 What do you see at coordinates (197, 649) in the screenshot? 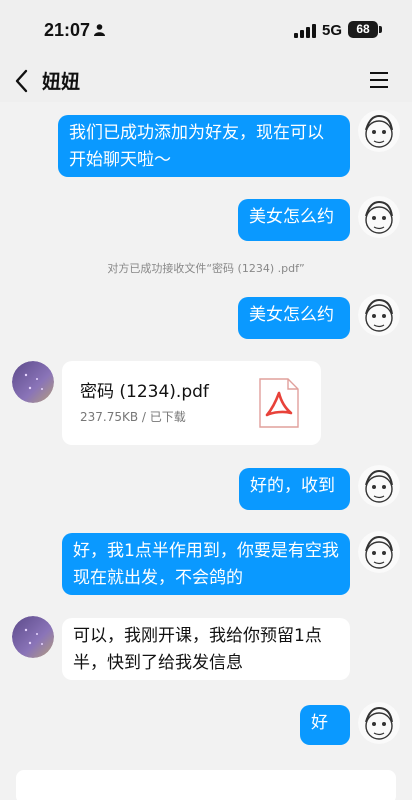
I see `message-text: 可以，我刚开课，我给你预留1点半，快到了给我发信息` at bounding box center [197, 649].